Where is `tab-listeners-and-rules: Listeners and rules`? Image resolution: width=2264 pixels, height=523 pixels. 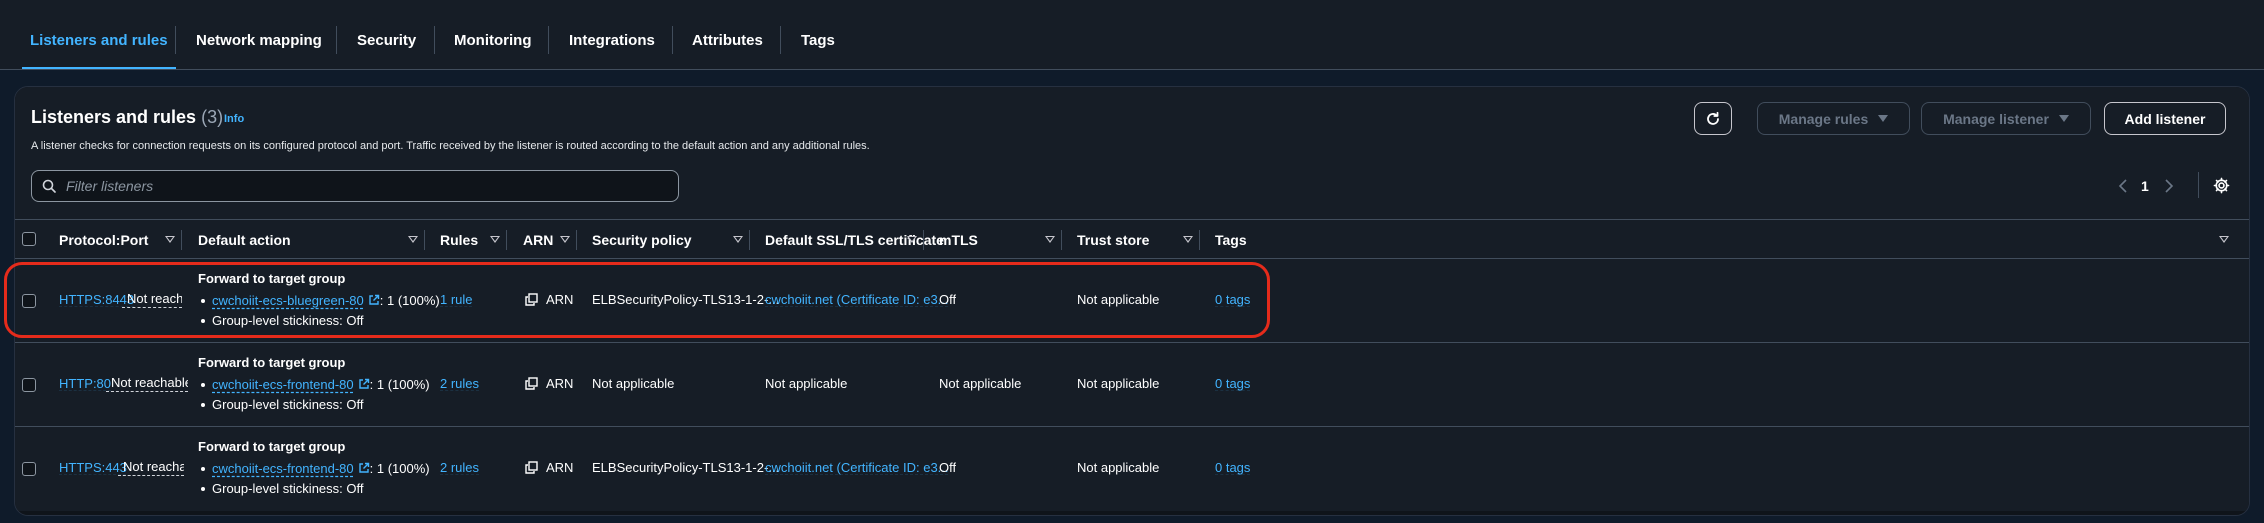
tab-listeners-and-rules: Listeners and rules is located at coordinates (99, 35).